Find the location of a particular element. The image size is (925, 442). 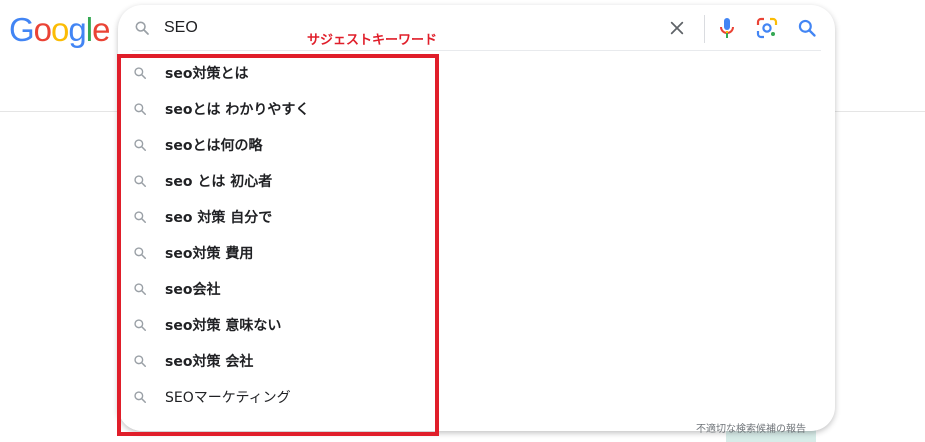

search-divider is located at coordinates (476, 50).